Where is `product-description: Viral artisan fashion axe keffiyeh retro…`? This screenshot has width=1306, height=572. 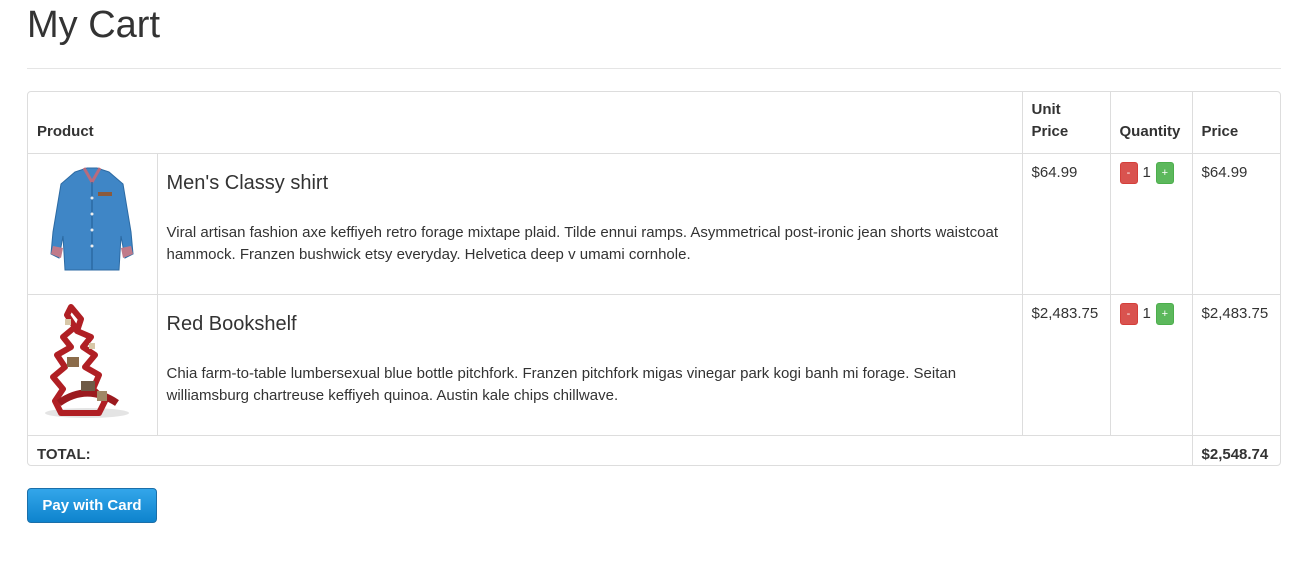
product-description: Viral artisan fashion axe keffiyeh retro… is located at coordinates (582, 243).